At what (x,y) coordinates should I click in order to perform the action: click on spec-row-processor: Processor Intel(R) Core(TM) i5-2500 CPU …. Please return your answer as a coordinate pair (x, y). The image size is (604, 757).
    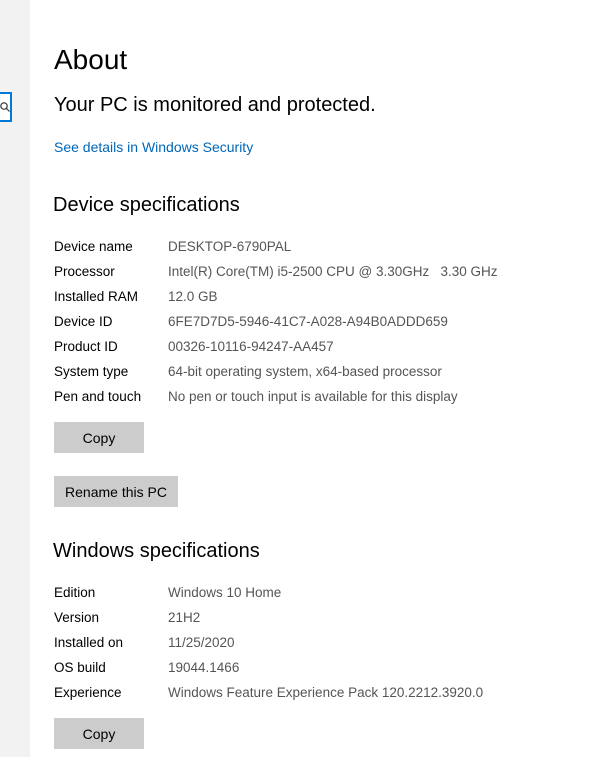
    Looking at the image, I should click on (276, 271).